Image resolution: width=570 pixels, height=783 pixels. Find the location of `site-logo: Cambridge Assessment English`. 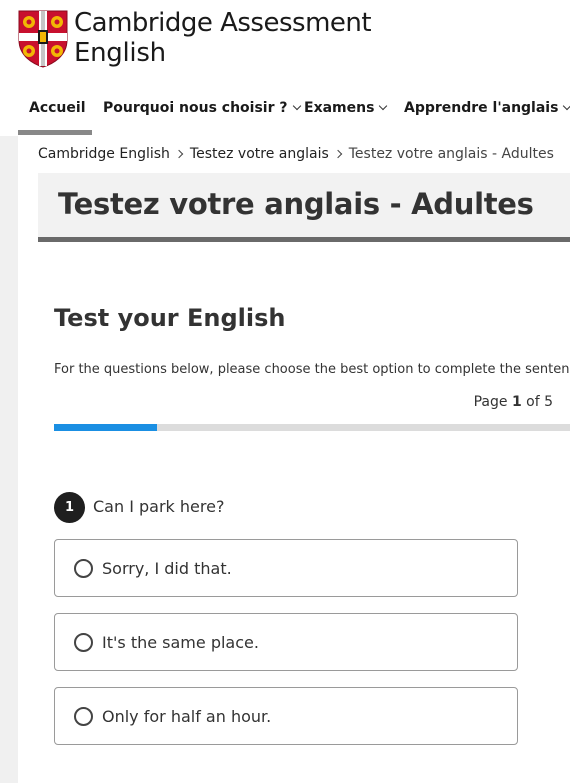

site-logo: Cambridge Assessment English is located at coordinates (195, 38).